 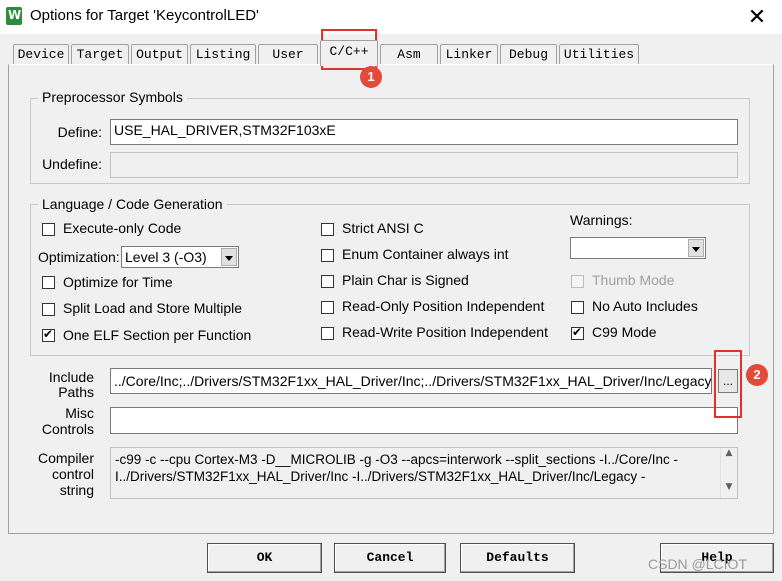 What do you see at coordinates (624, 332) in the screenshot?
I see `c99-mode-label: C99 Mode` at bounding box center [624, 332].